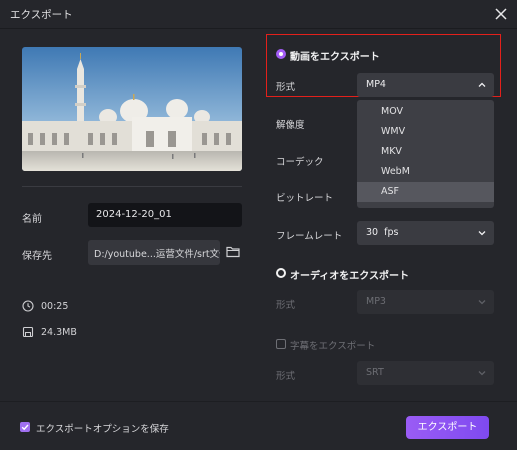  What do you see at coordinates (28, 306) in the screenshot?
I see `clock-icon` at bounding box center [28, 306].